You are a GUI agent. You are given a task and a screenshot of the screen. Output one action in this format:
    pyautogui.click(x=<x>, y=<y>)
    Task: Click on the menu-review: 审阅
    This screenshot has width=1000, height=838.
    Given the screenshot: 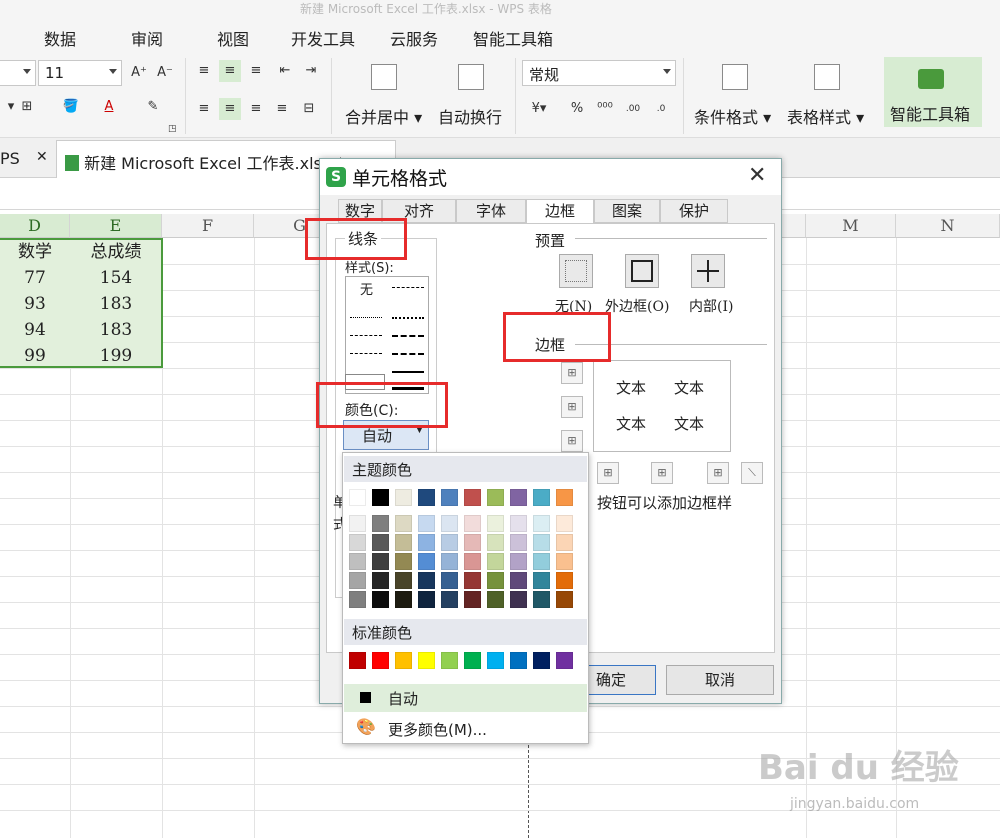 What is the action you would take?
    pyautogui.click(x=147, y=38)
    